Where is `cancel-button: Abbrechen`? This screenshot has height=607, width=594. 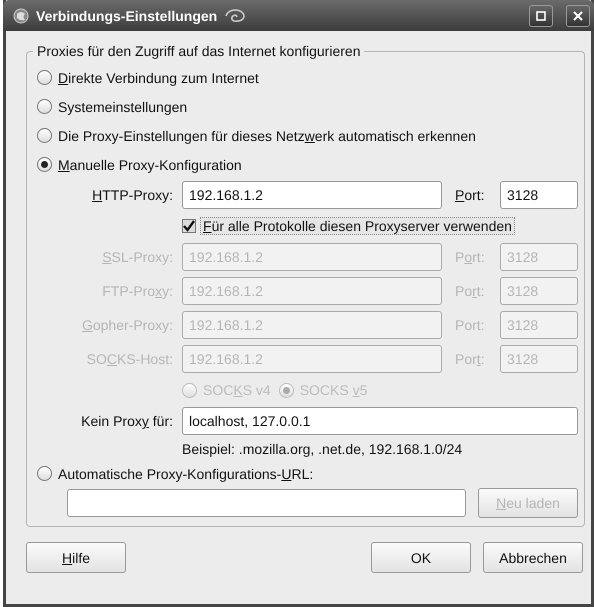 cancel-button: Abbrechen is located at coordinates (533, 557).